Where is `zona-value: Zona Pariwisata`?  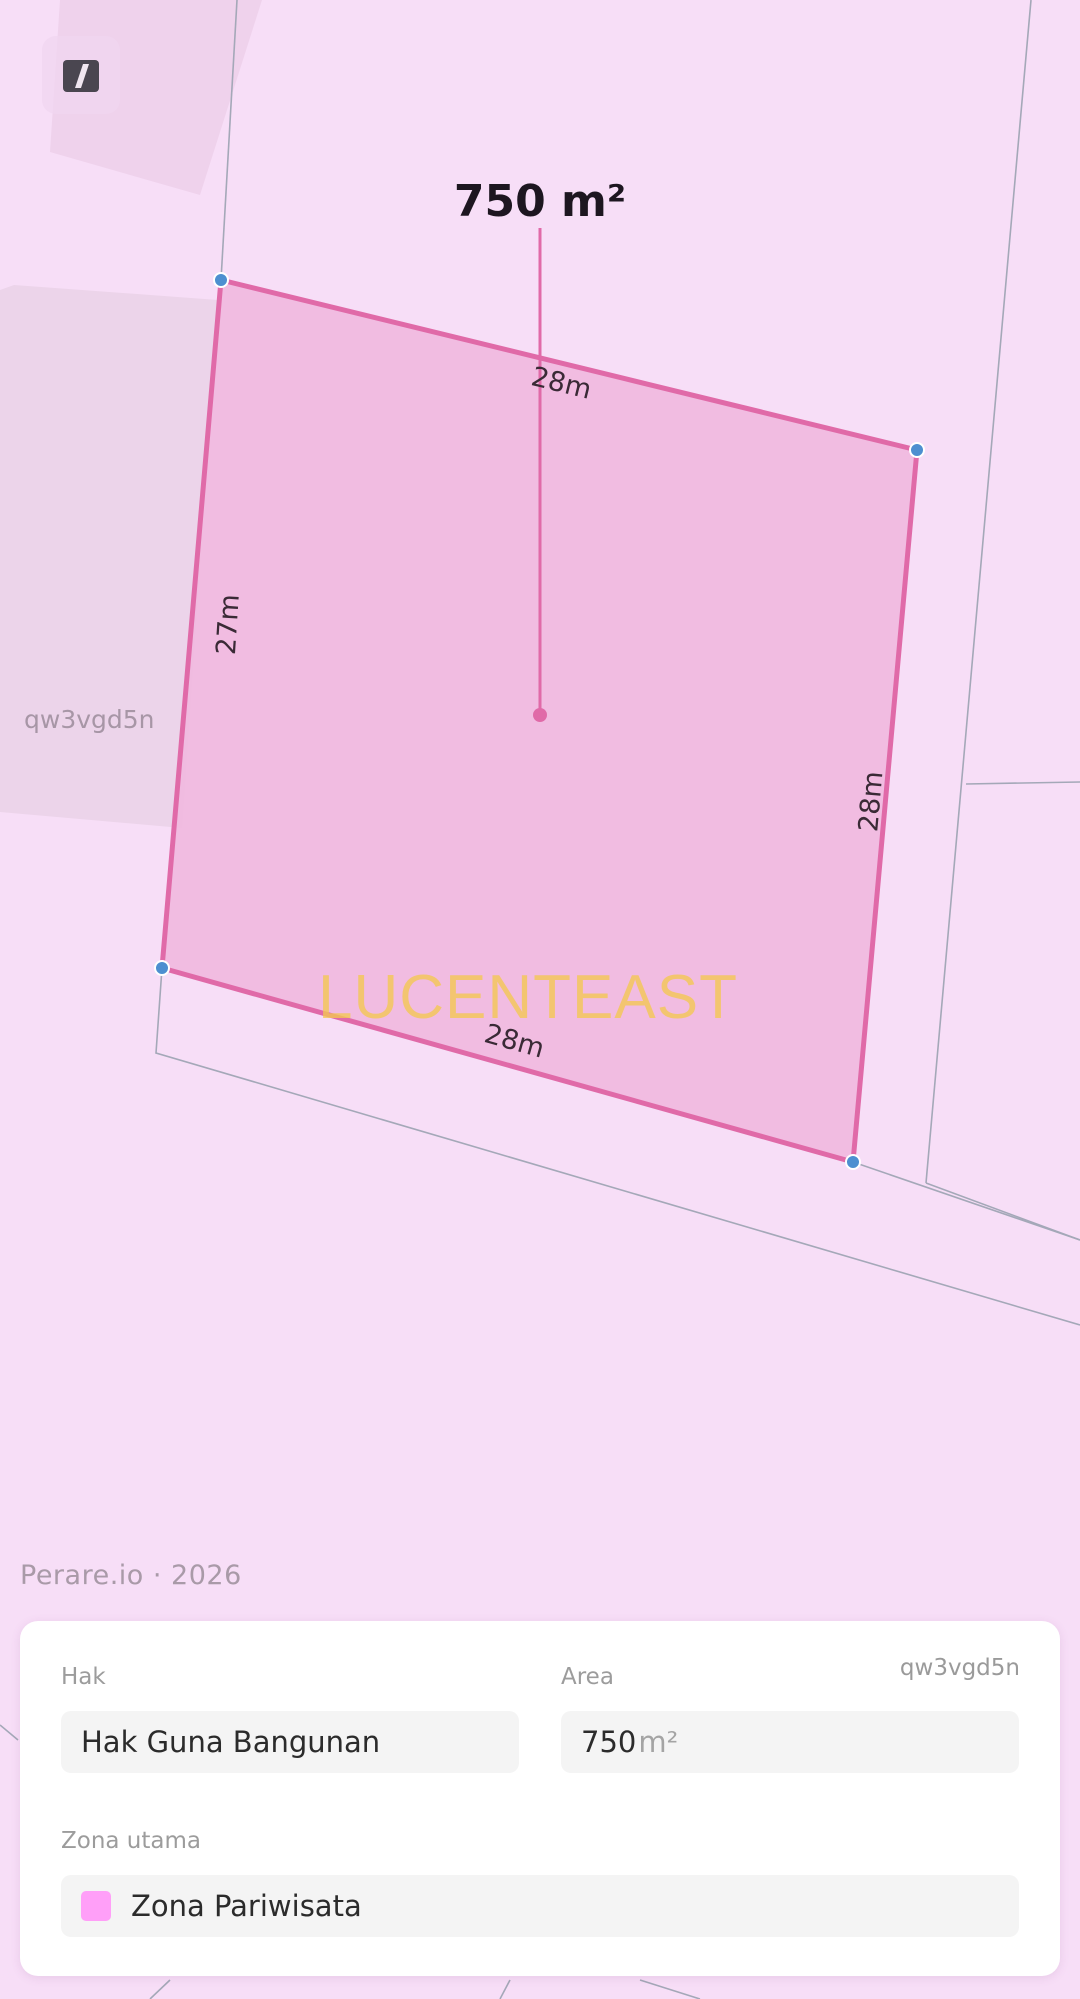 zona-value: Zona Pariwisata is located at coordinates (246, 1906).